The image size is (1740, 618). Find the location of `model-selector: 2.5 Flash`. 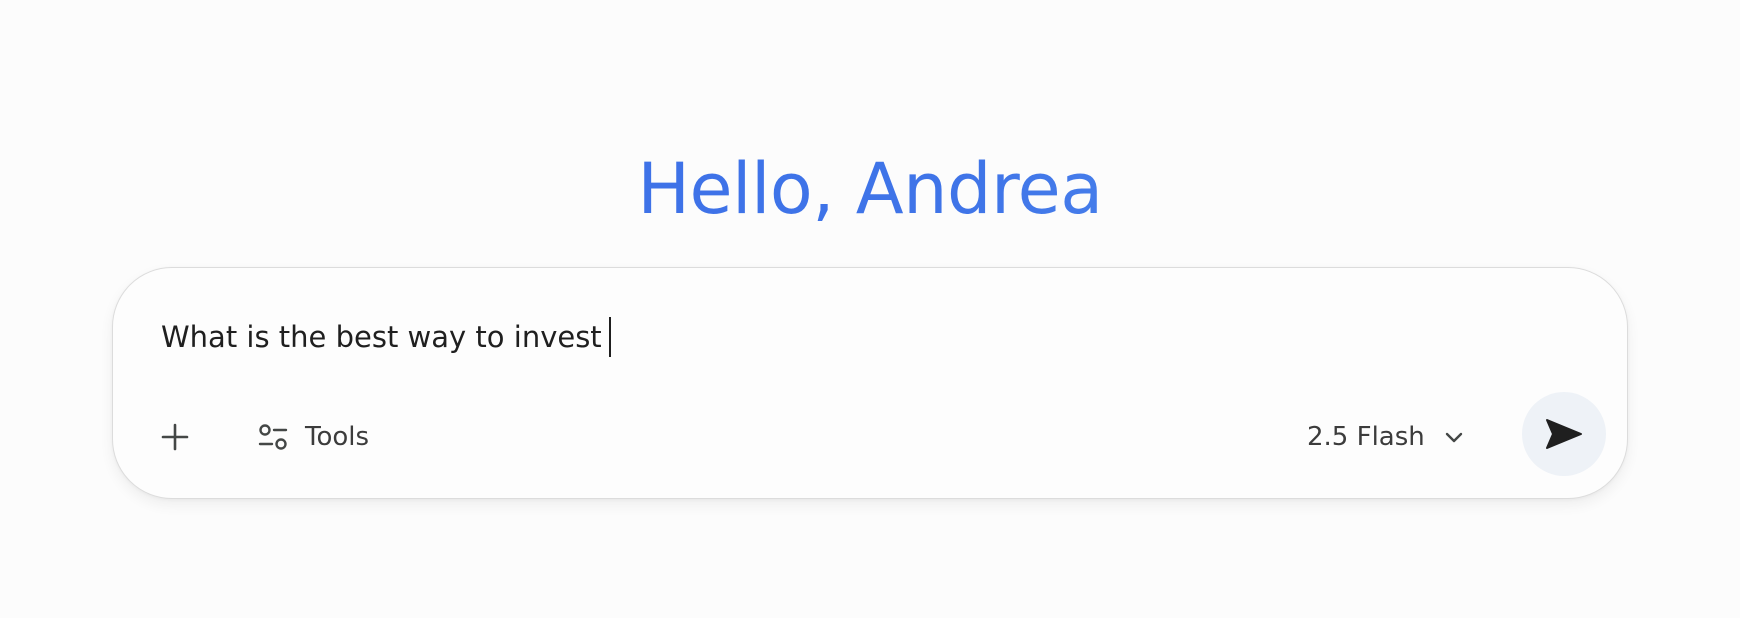

model-selector: 2.5 Flash is located at coordinates (1386, 437).